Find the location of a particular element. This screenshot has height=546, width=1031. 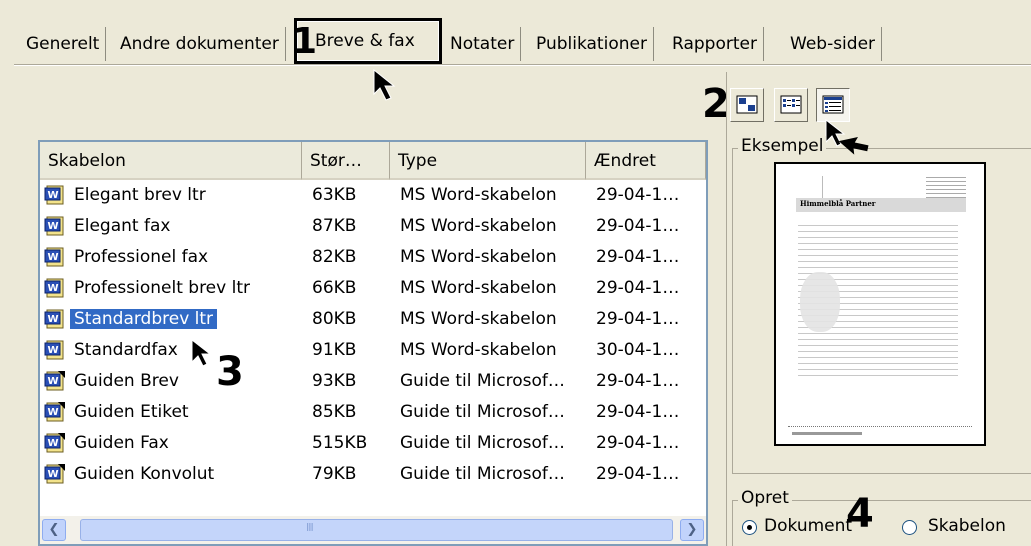

radio-skabelon-button is located at coordinates (909, 527).